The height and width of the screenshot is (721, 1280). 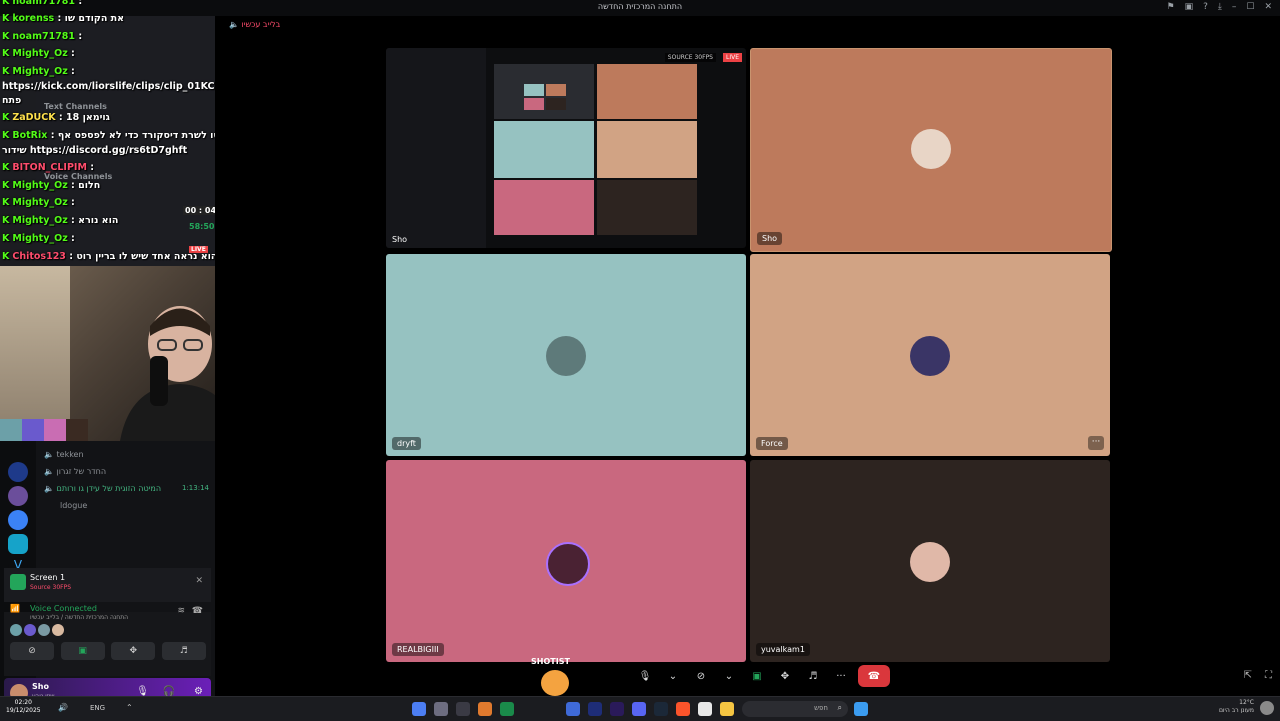 What do you see at coordinates (60, 220) in the screenshot?
I see `chat-message: K Mighty_Oz : הוא נורא` at bounding box center [60, 220].